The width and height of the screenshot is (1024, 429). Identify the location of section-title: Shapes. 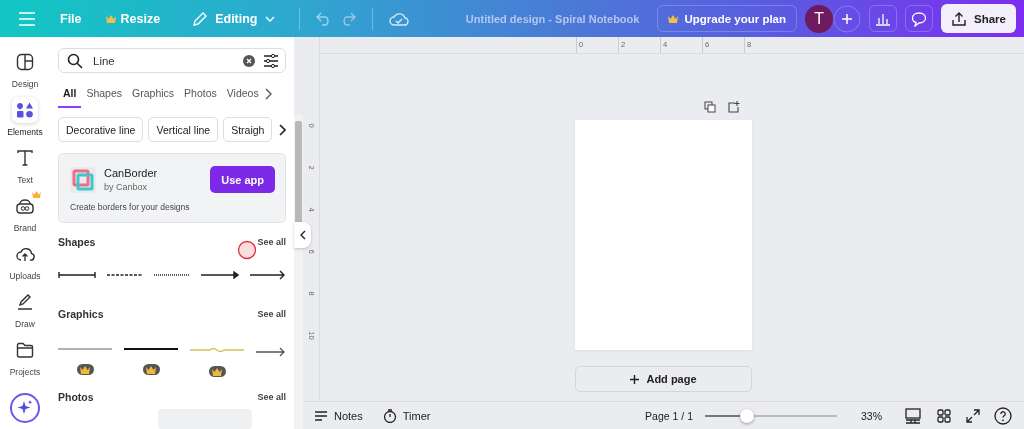
(77, 242).